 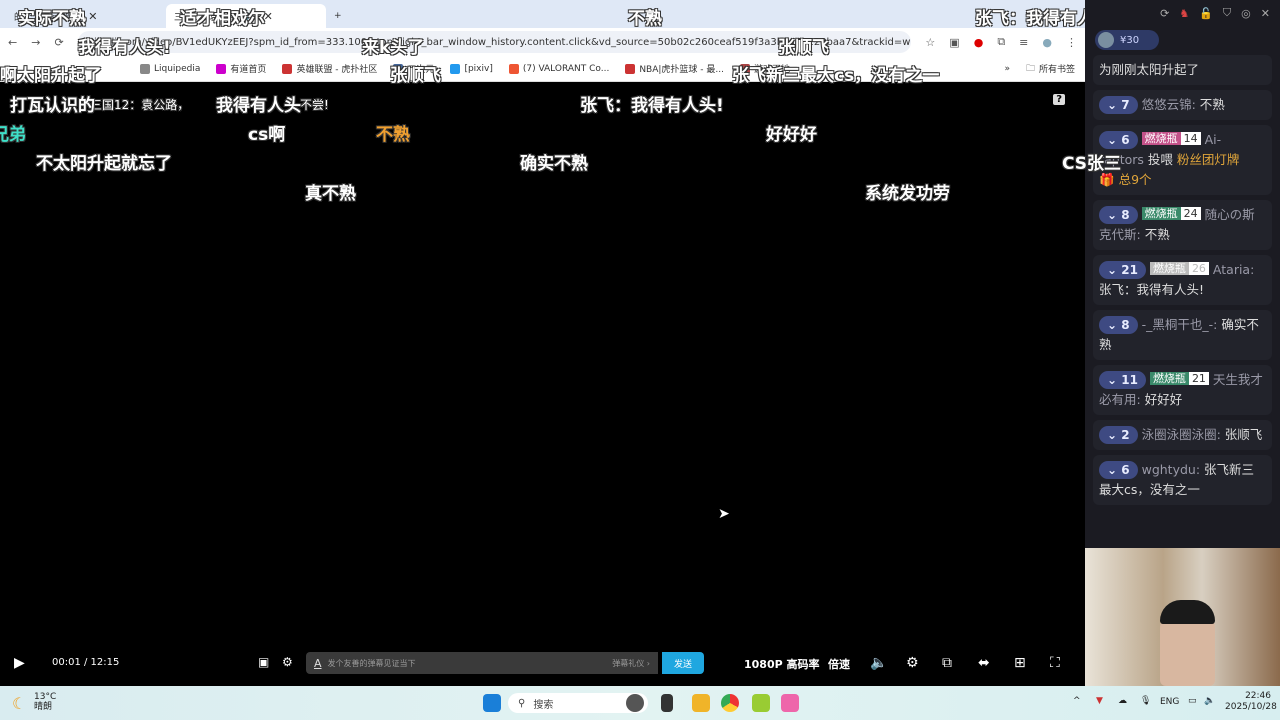 I want to click on level-badge: ⌄ 11, so click(x=1122, y=380).